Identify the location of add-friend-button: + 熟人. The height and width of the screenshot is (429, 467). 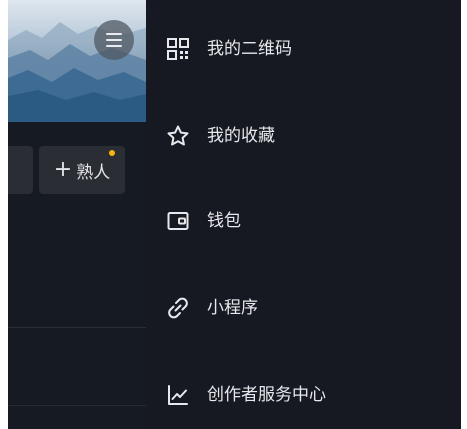
(82, 170).